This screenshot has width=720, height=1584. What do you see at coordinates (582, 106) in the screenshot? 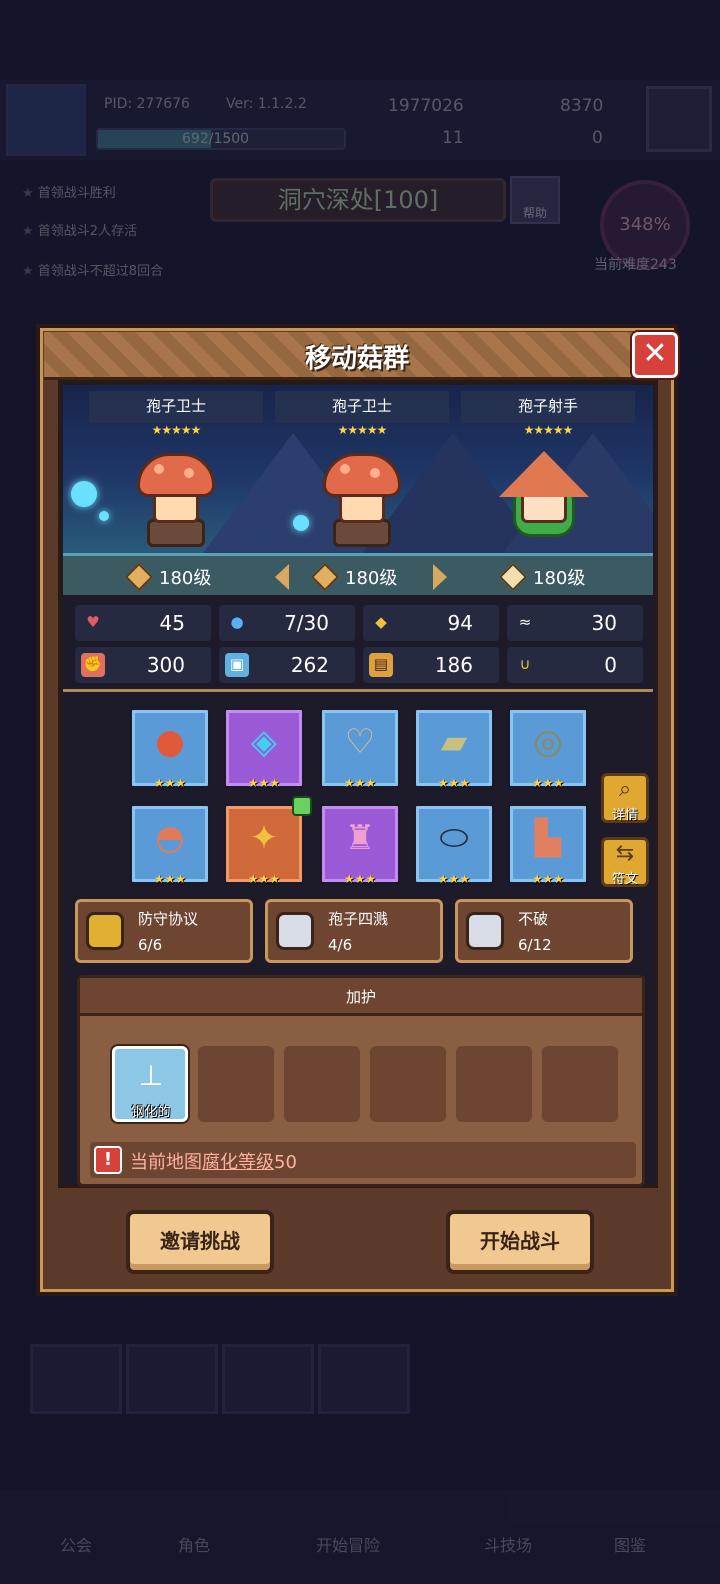
I see `gem-count: 8370` at bounding box center [582, 106].